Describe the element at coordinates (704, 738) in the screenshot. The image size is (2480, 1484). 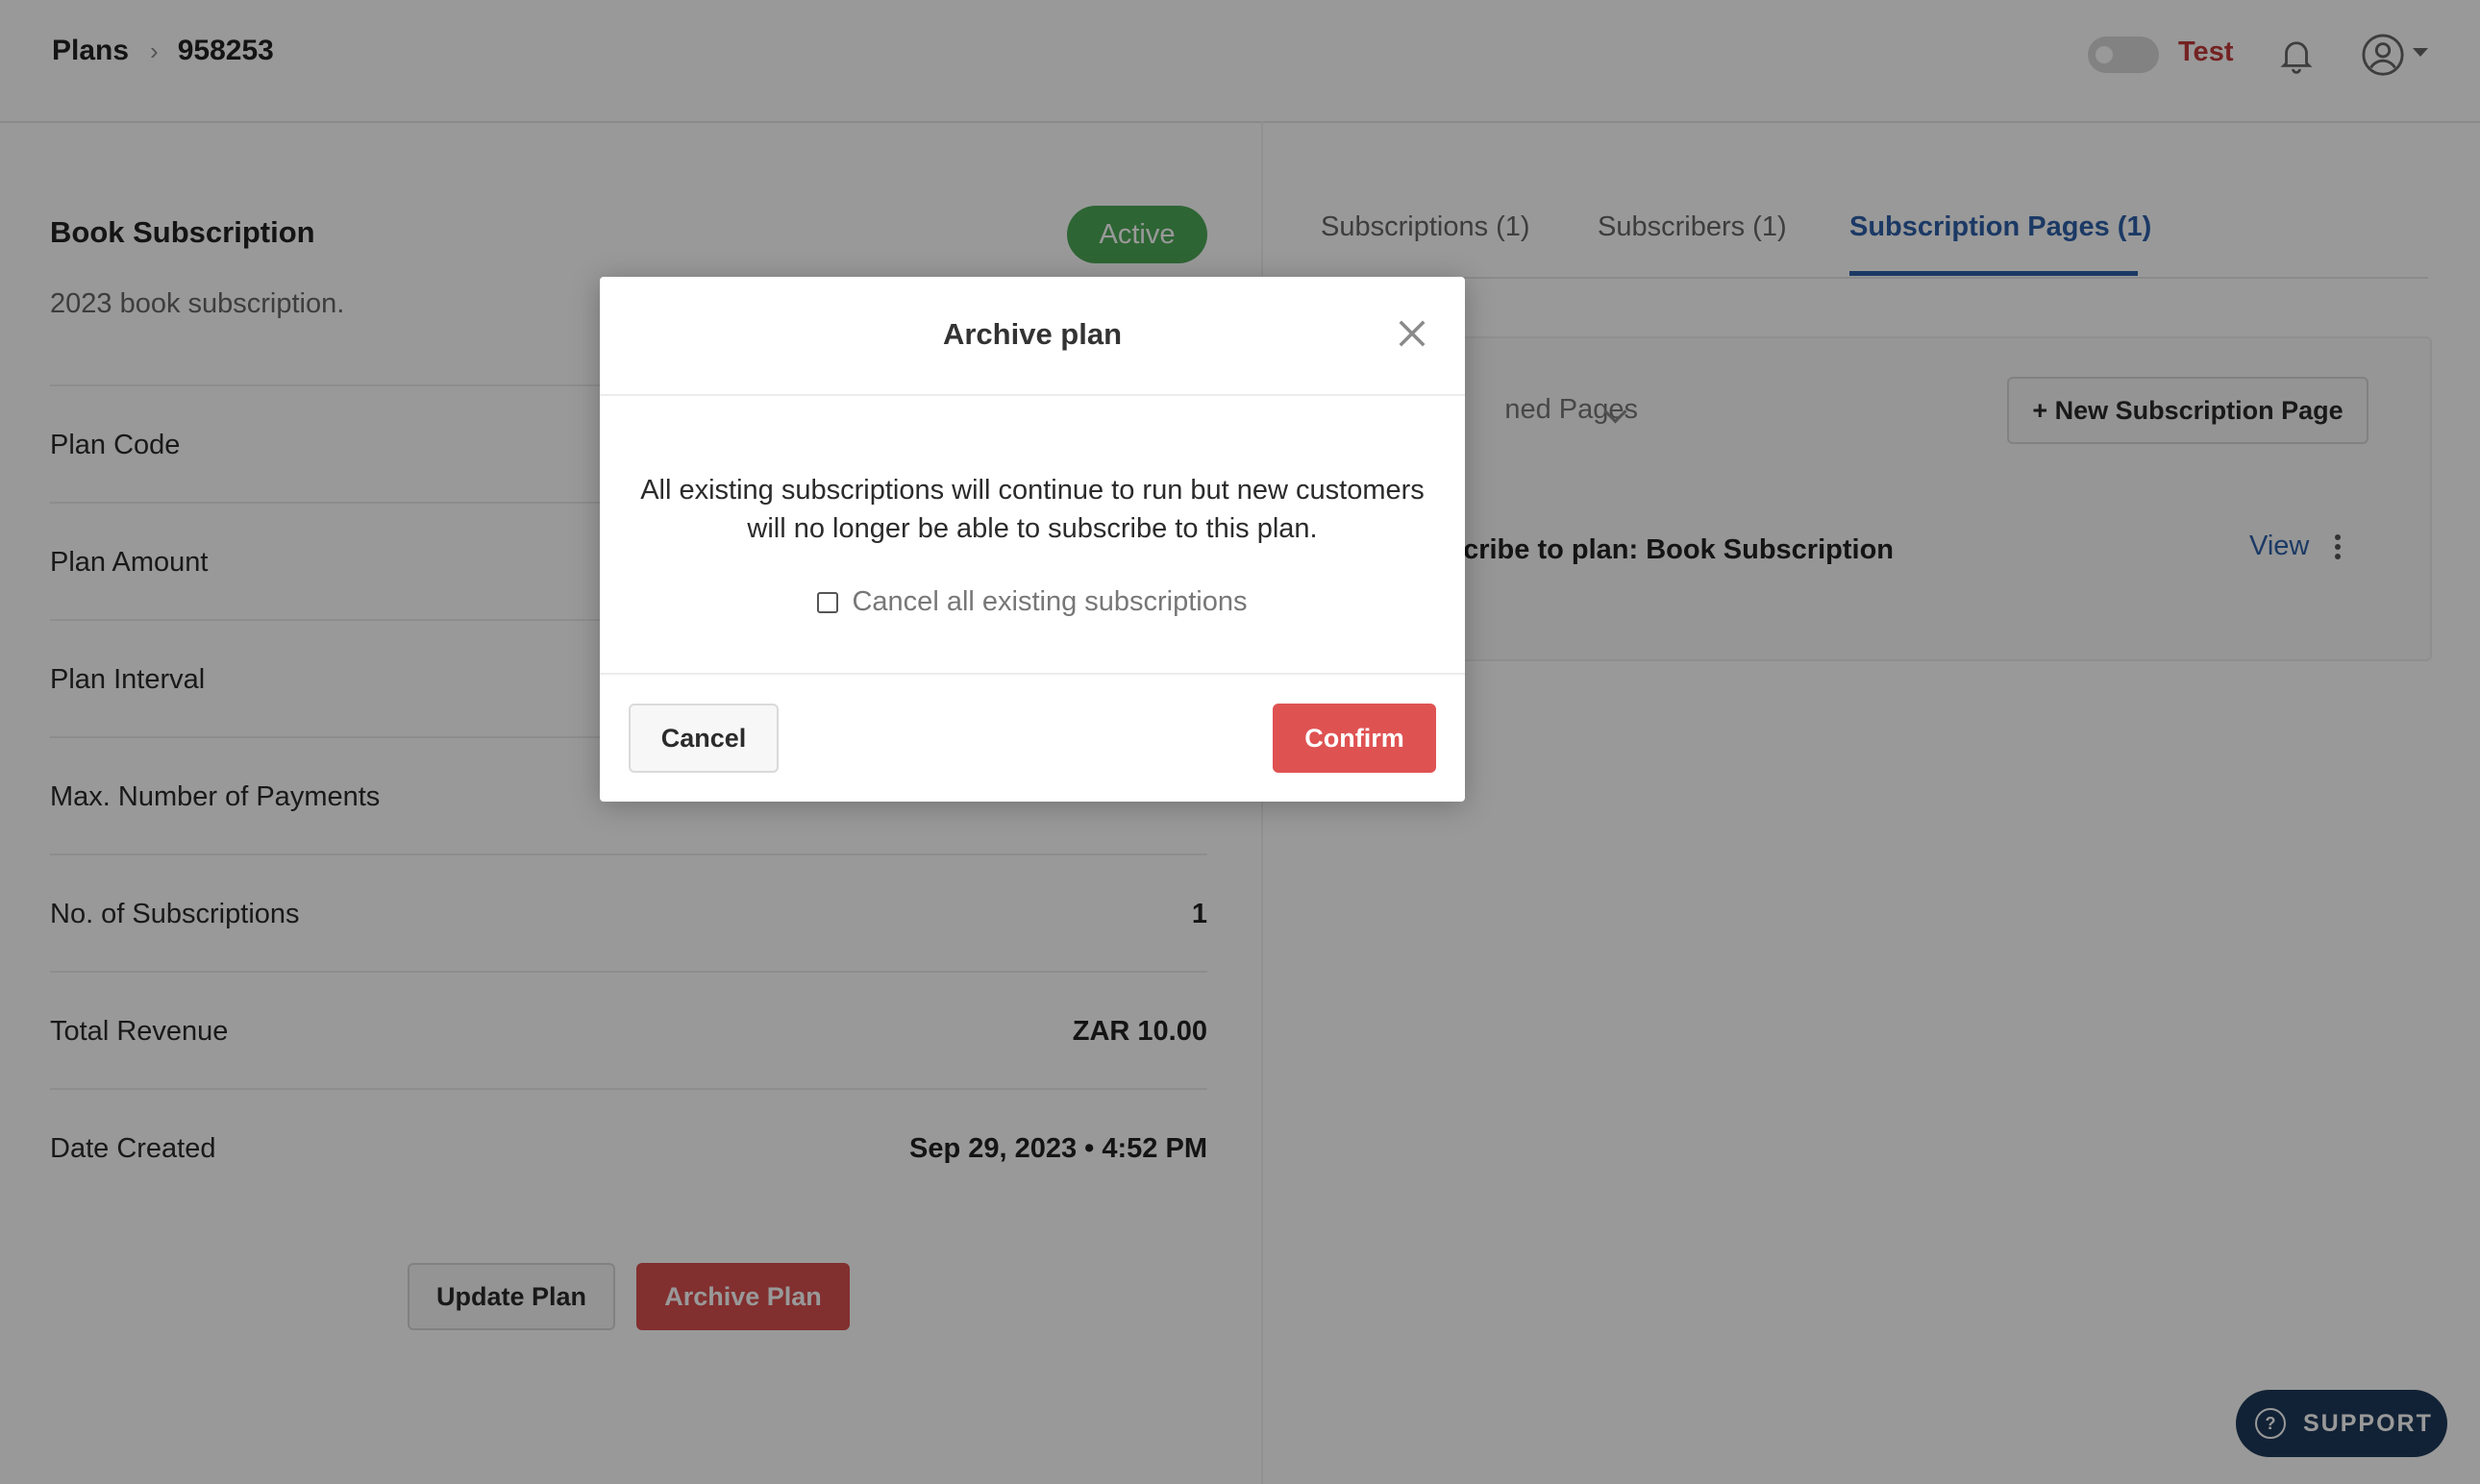
I see `cancel-button: Cancel` at that location.